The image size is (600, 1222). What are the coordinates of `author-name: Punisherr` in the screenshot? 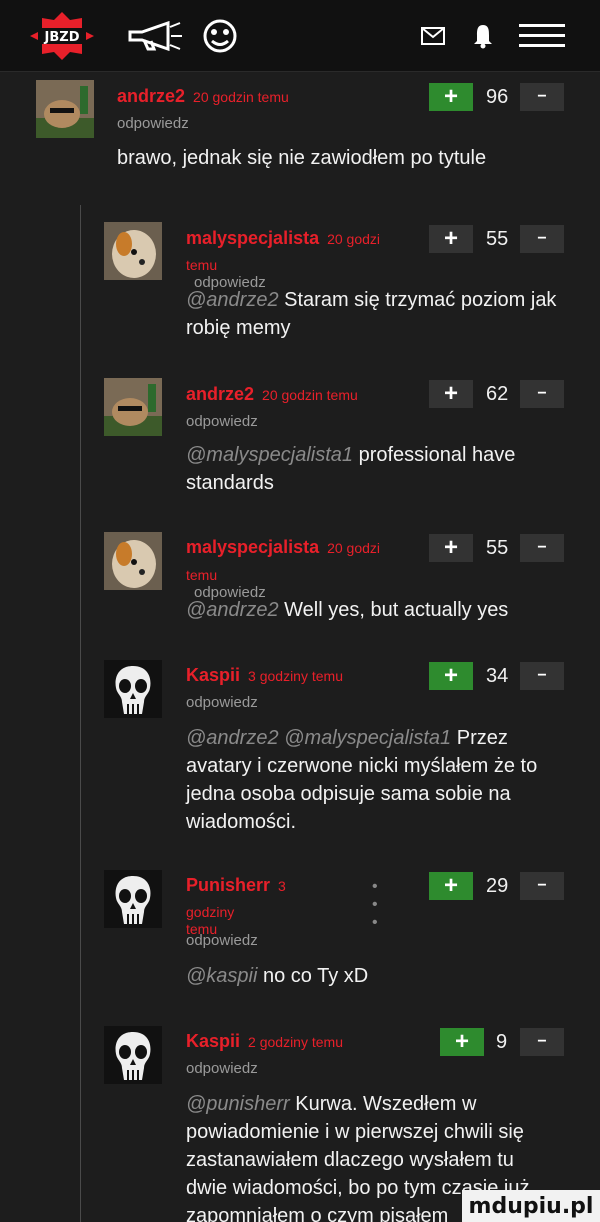 It's located at (228, 885).